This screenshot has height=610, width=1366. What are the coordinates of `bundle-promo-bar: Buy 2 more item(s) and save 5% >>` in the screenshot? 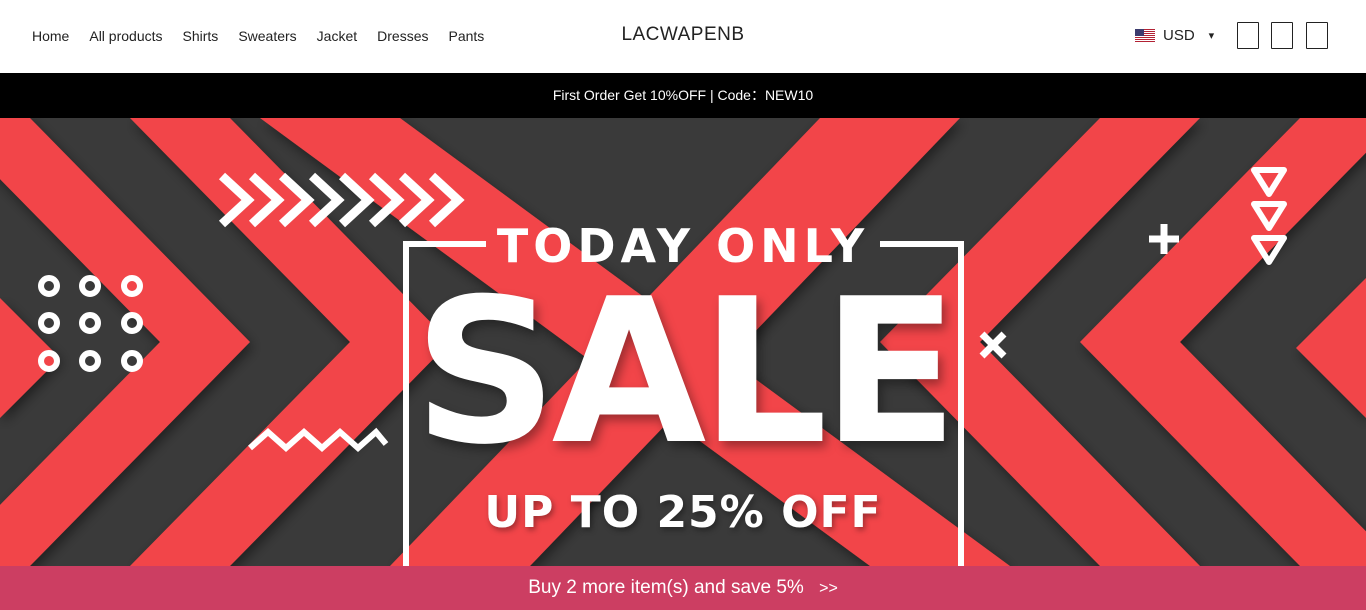 It's located at (683, 588).